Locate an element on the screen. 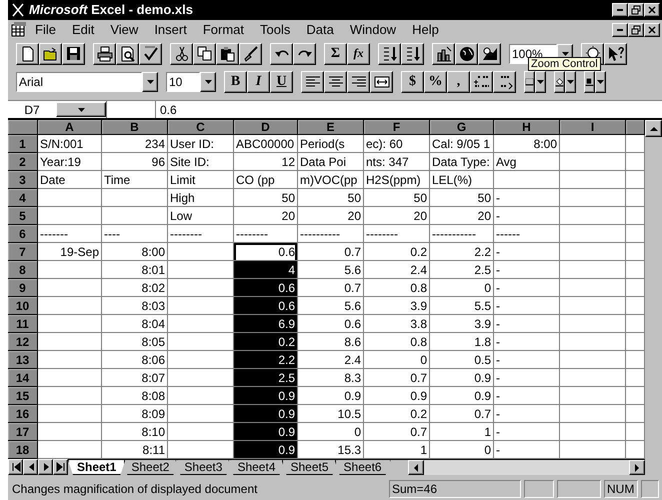 The image size is (662, 500). row-header: 5 is located at coordinates (23, 216).